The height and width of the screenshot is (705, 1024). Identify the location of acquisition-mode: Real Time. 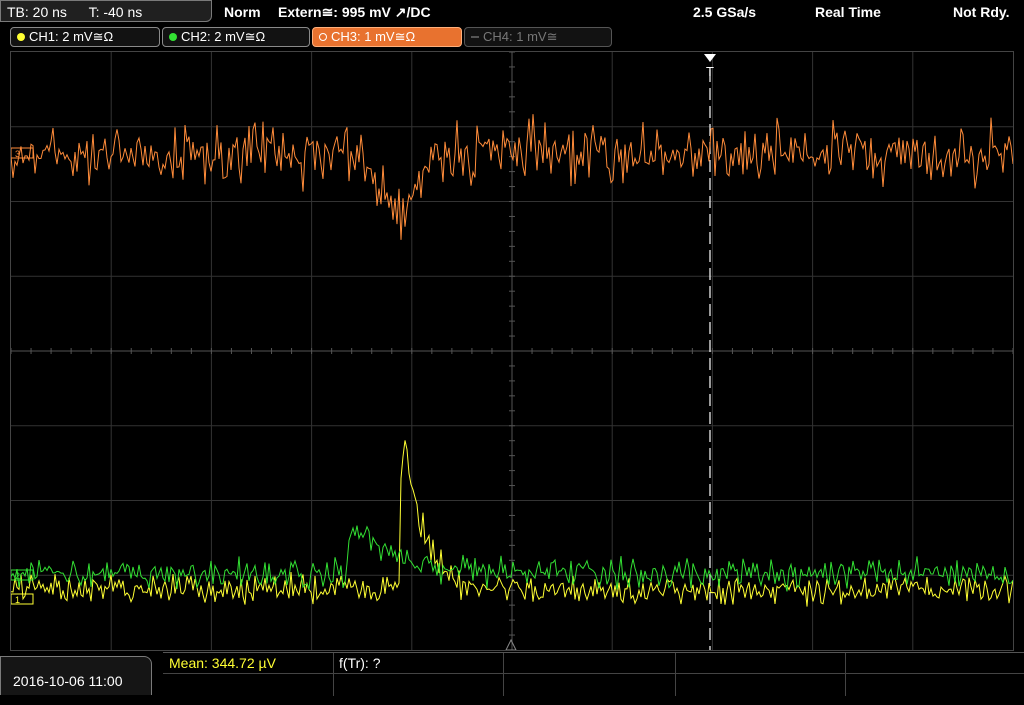
(848, 12).